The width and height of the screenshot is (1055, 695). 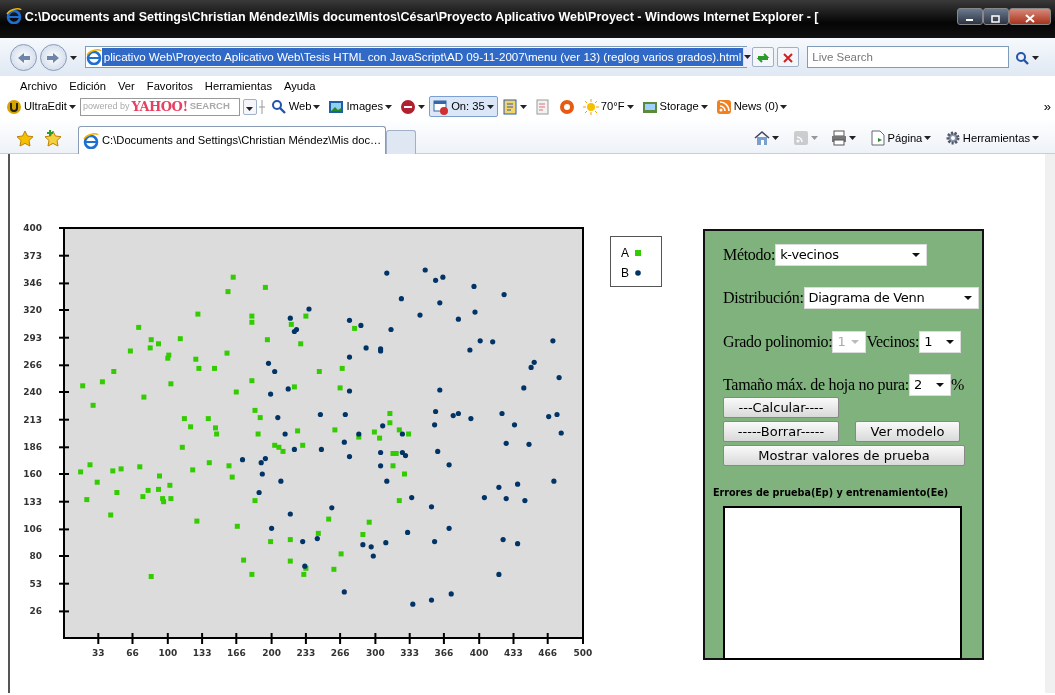 What do you see at coordinates (32, 365) in the screenshot?
I see `y-tick-label: 266` at bounding box center [32, 365].